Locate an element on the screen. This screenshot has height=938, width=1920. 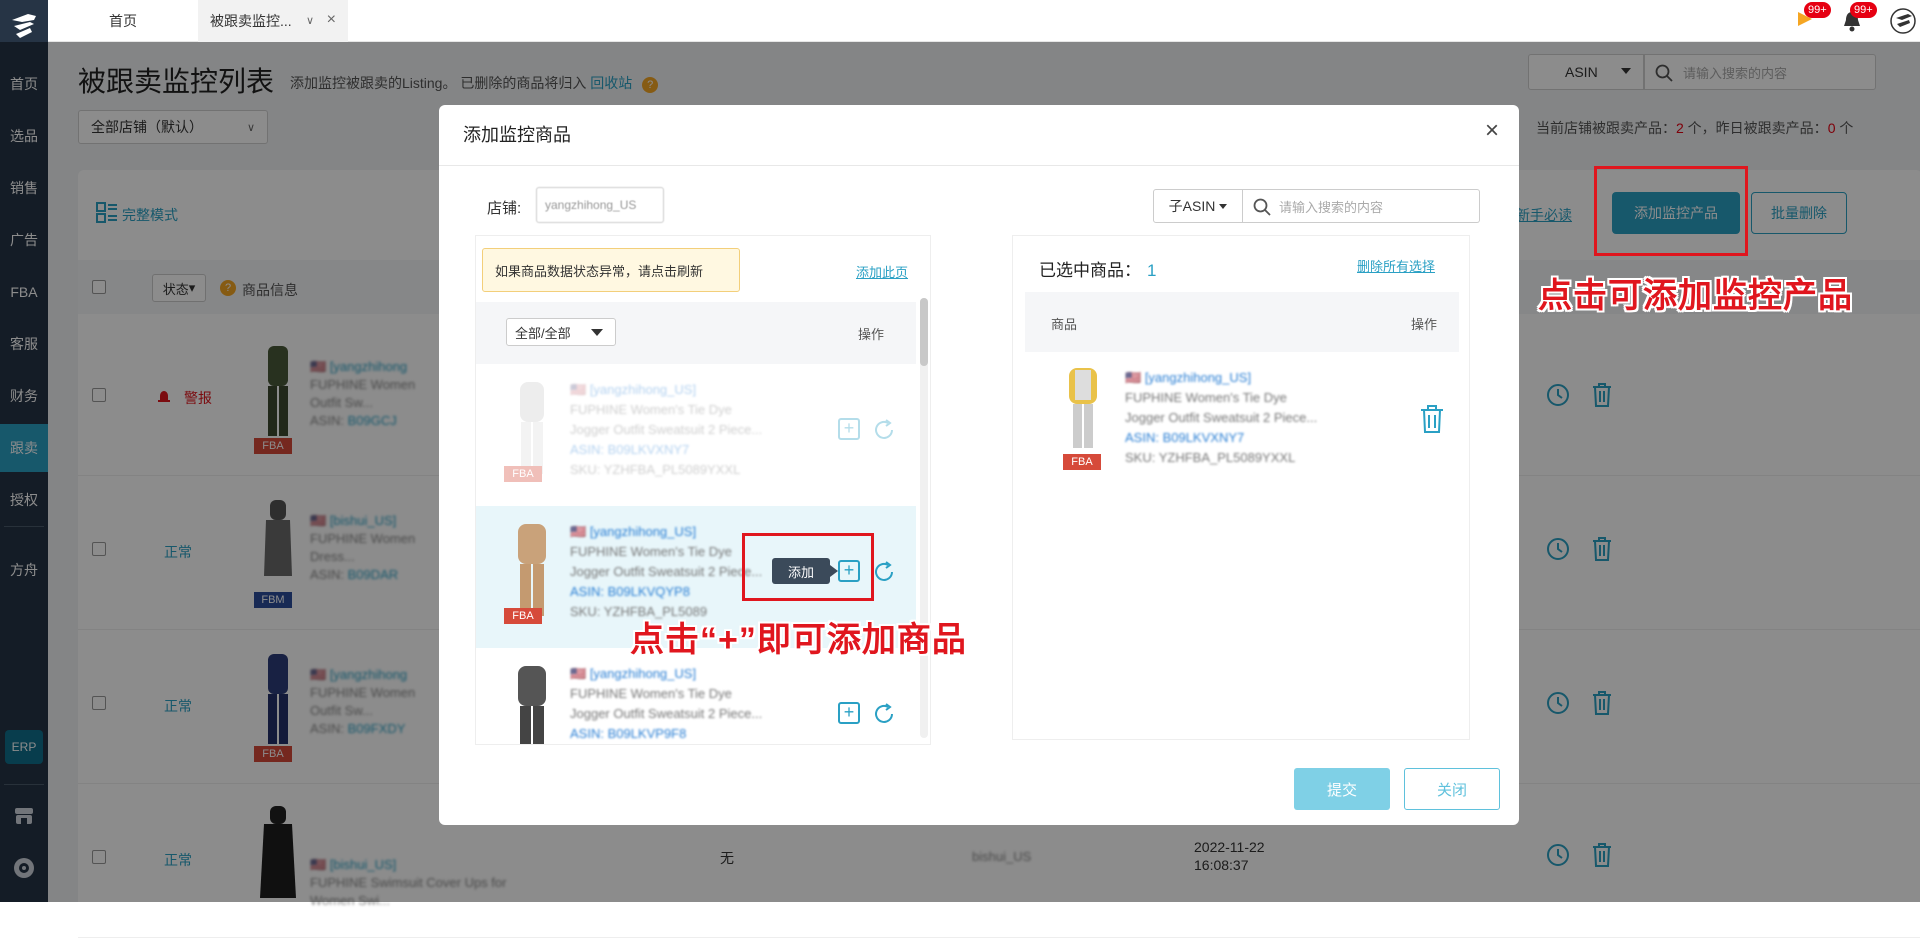
bell-count-badge: 99+ is located at coordinates (1863, 10).